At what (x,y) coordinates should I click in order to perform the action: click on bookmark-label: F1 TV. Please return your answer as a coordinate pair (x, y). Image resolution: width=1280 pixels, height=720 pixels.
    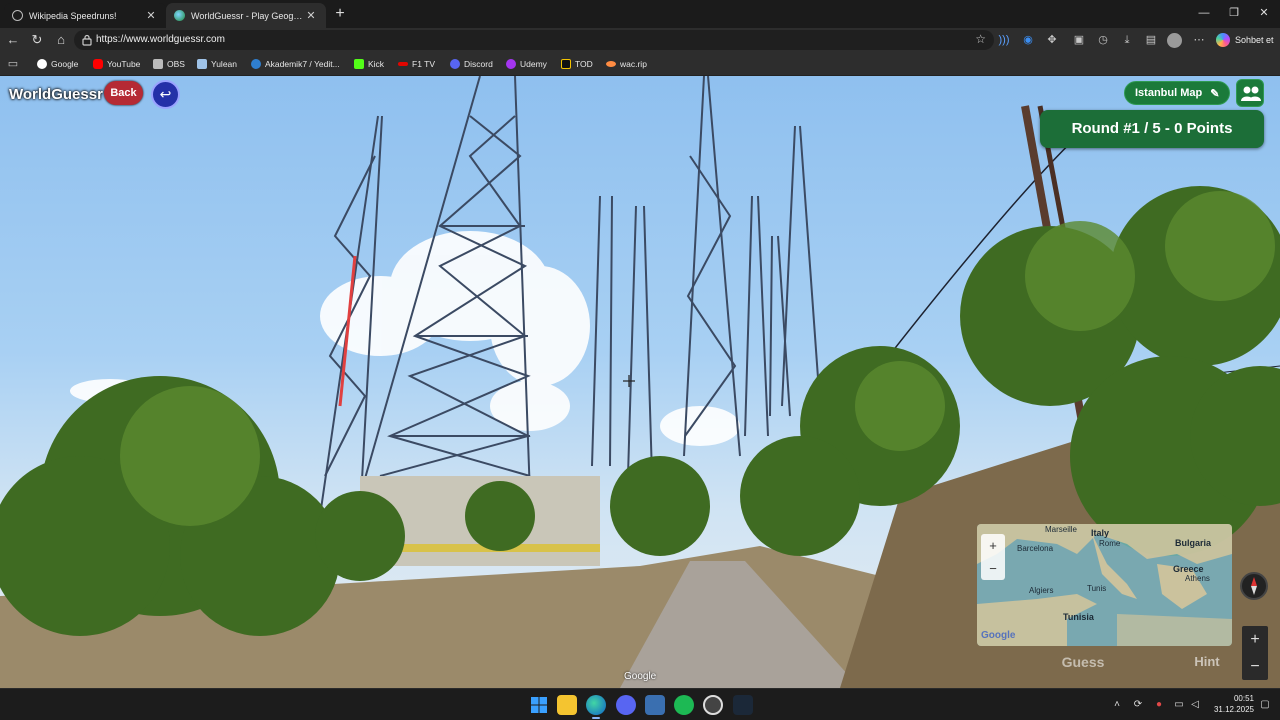
    Looking at the image, I should click on (423, 64).